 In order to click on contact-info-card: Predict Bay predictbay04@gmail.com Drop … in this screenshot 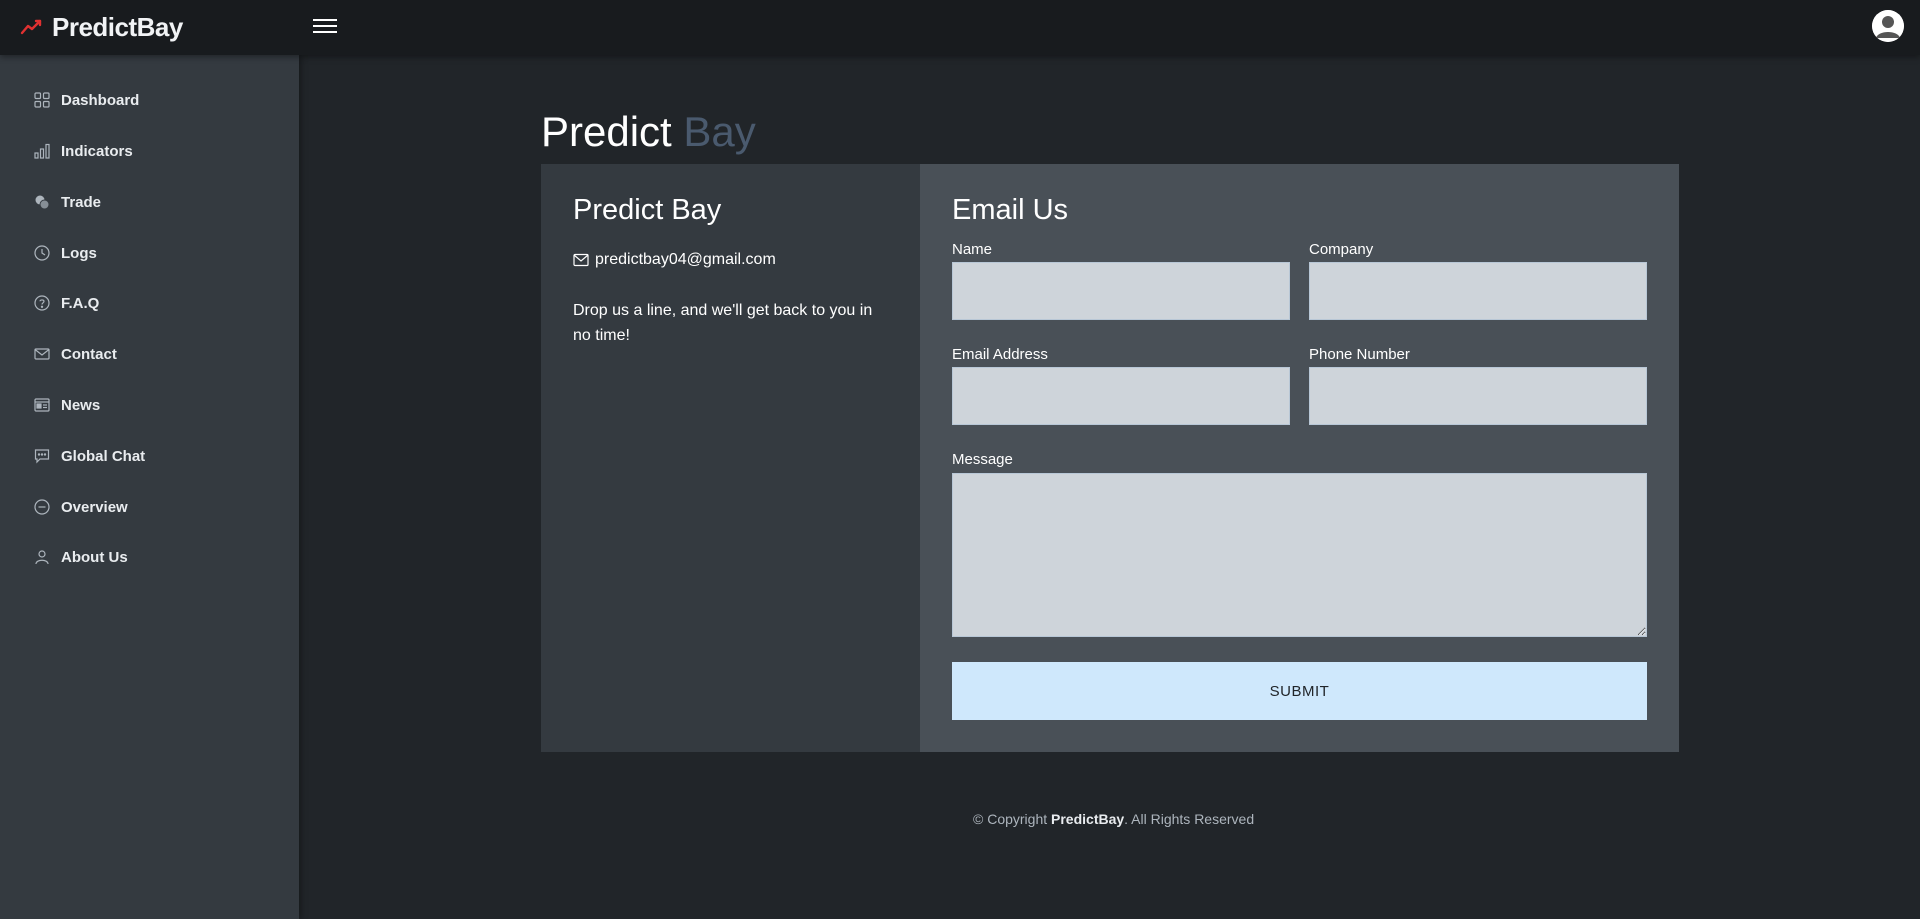, I will do `click(730, 458)`.